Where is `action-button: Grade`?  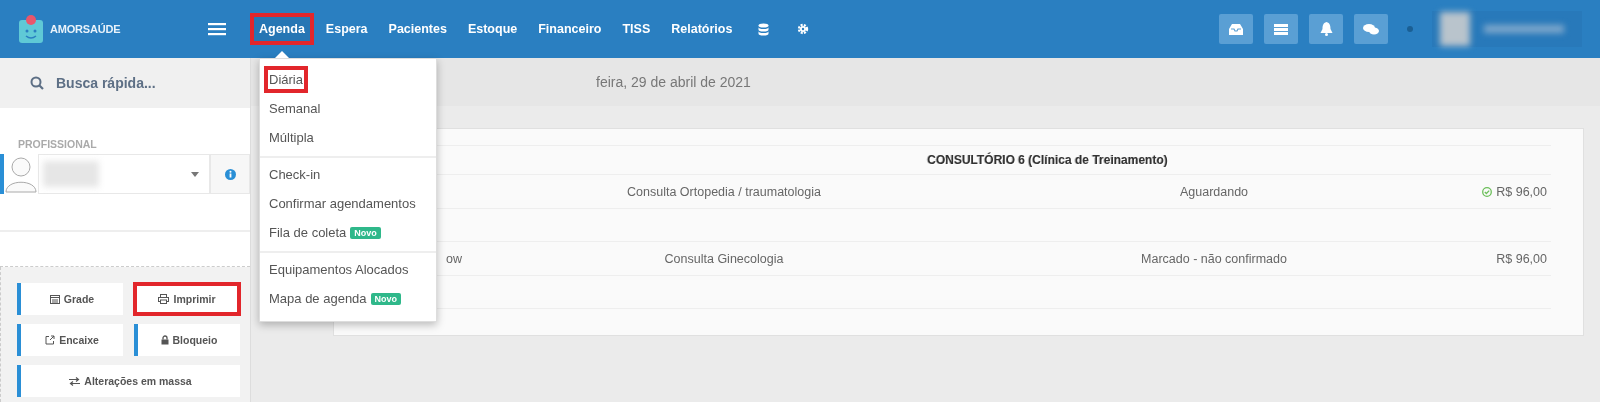 action-button: Grade is located at coordinates (70, 299).